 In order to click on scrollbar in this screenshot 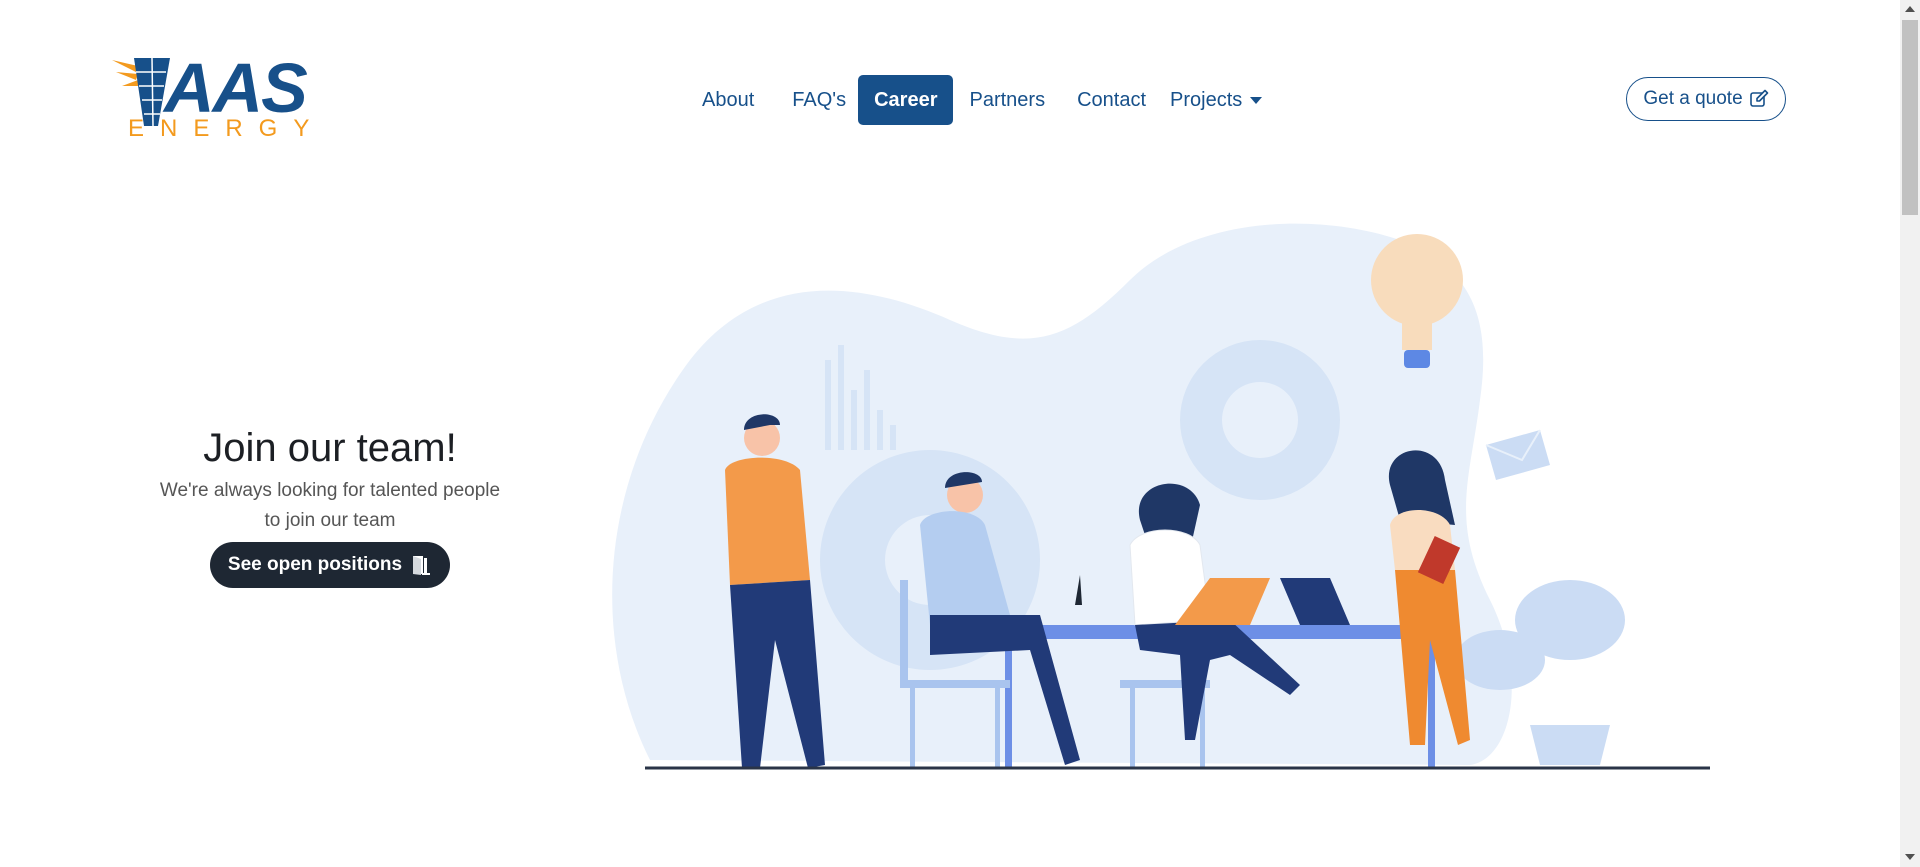, I will do `click(1910, 433)`.